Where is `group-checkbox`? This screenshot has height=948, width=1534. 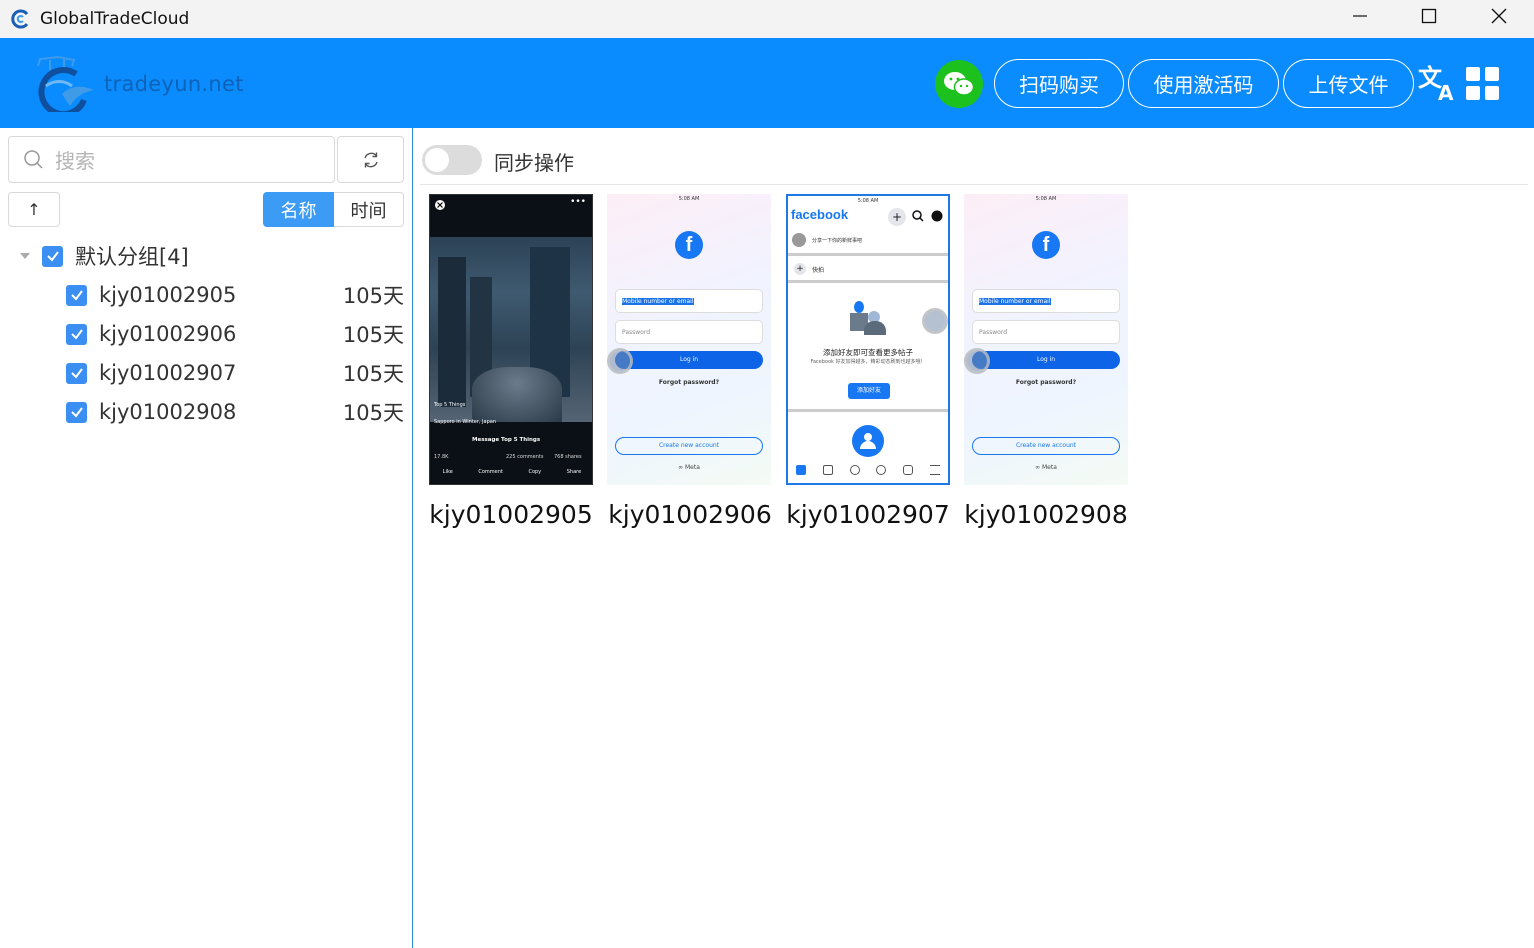 group-checkbox is located at coordinates (52, 256).